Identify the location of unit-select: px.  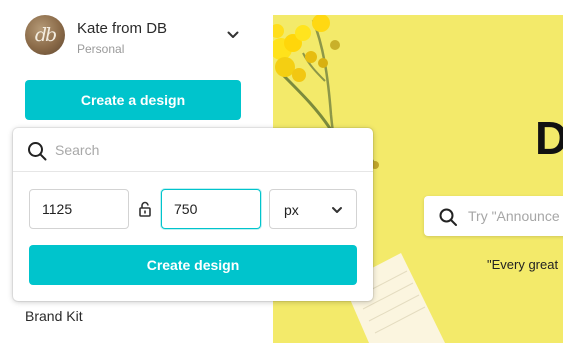
(313, 209).